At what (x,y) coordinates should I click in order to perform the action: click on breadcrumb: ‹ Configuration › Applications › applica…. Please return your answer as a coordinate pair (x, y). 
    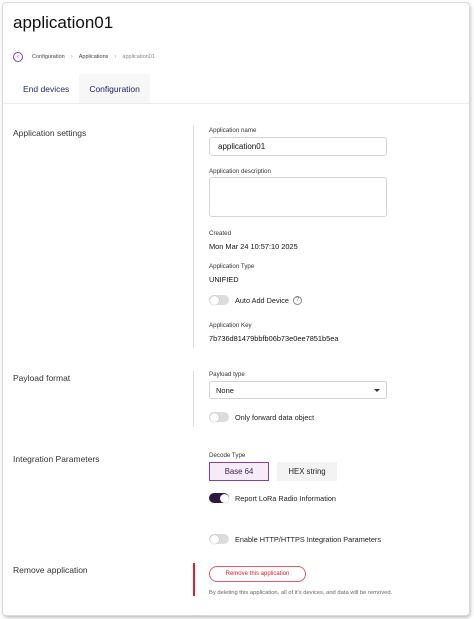
    Looking at the image, I should click on (84, 57).